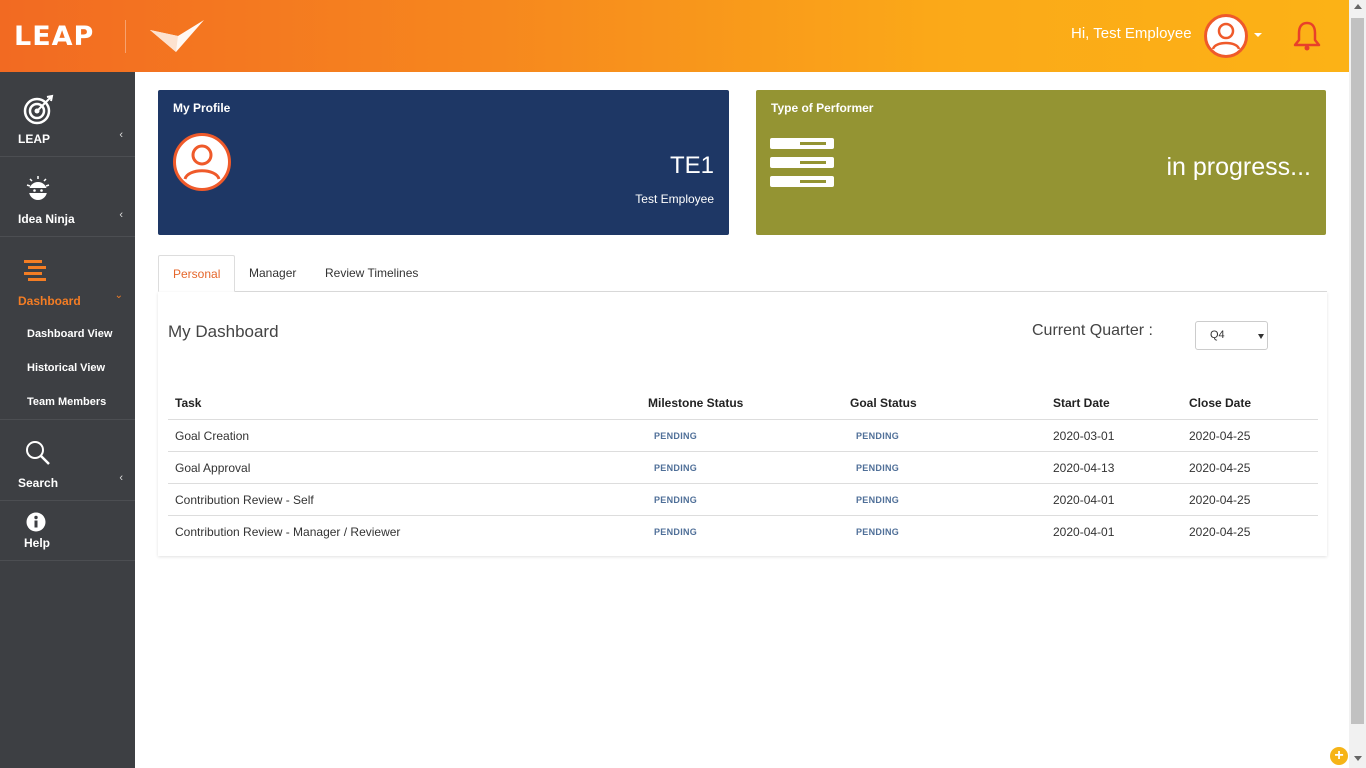 This screenshot has width=1366, height=768. I want to click on sidebar-item-label: Help, so click(37, 543).